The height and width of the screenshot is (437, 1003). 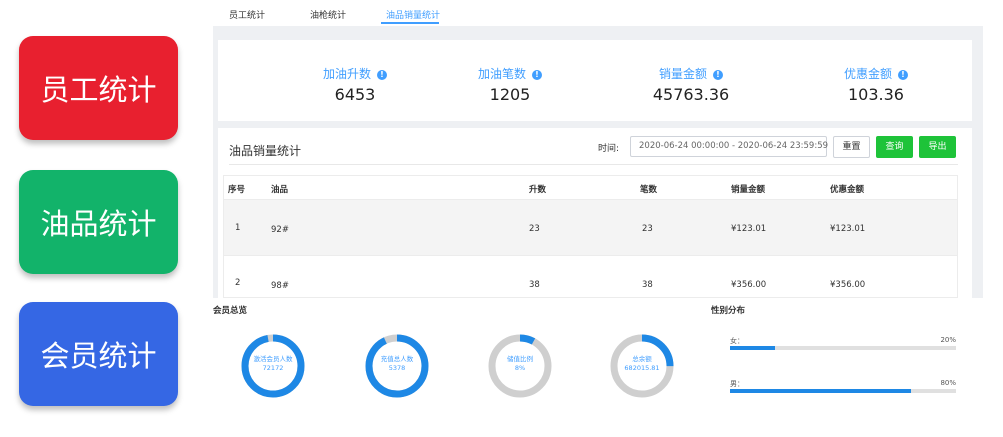 I want to click on divider, so click(x=593, y=164).